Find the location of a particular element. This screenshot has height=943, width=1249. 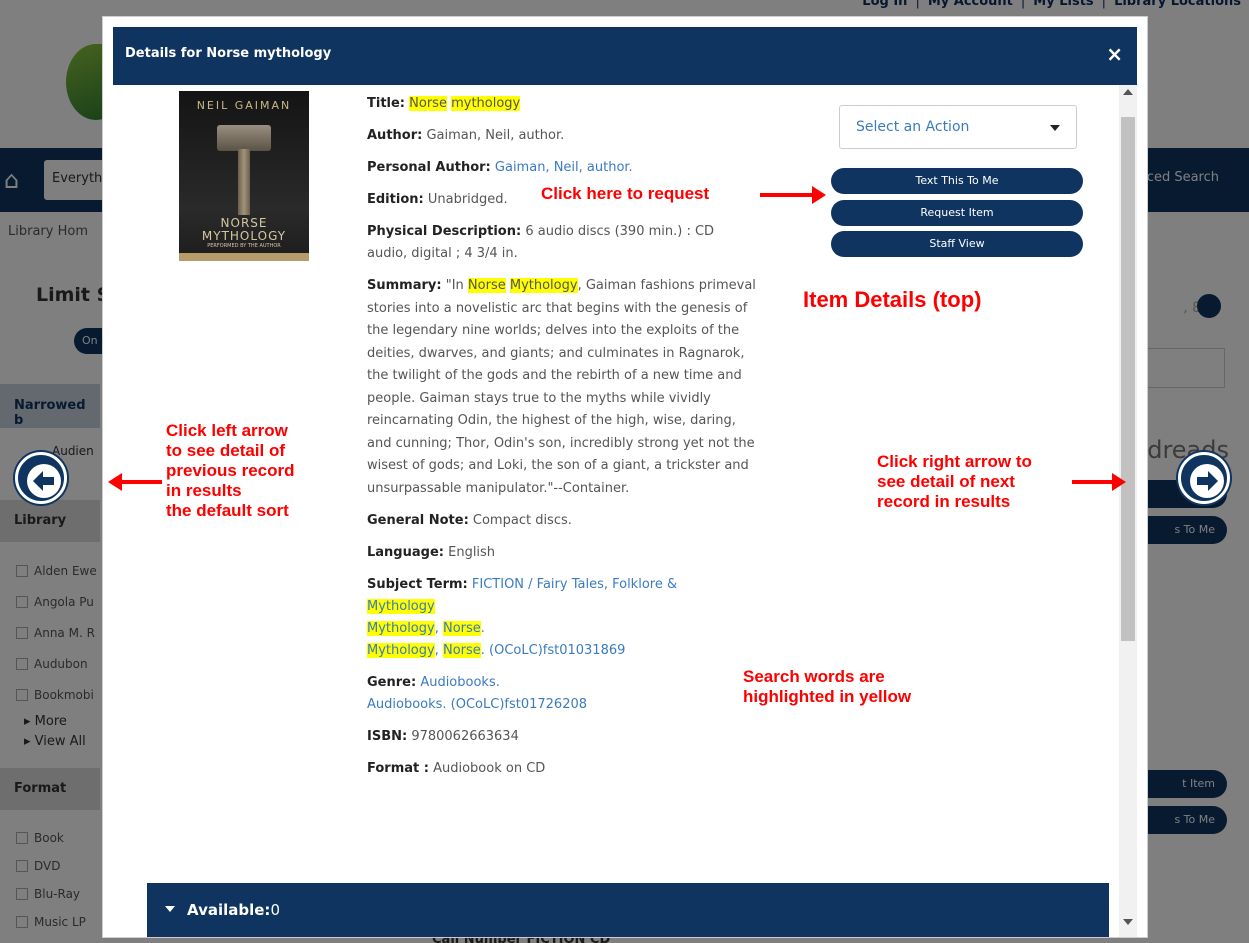

request-item-button: Request Item is located at coordinates (957, 213).